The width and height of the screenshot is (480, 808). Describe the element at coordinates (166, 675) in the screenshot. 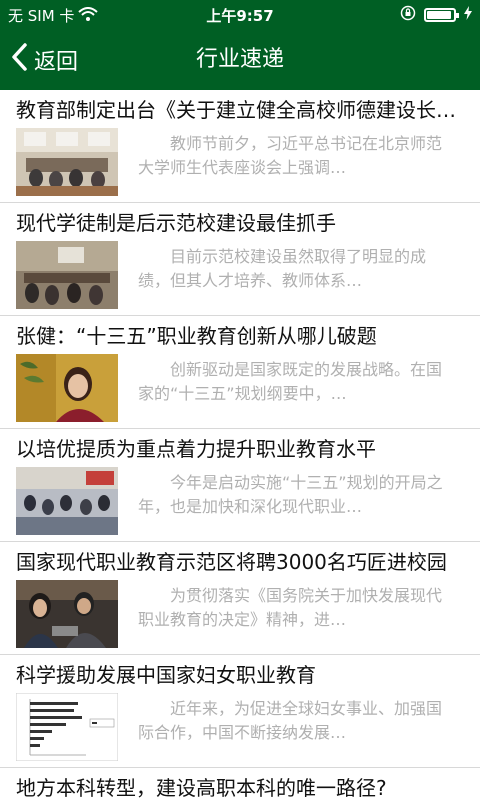

I see `news-title: 科学援助发展中国家妇女职业教育` at that location.